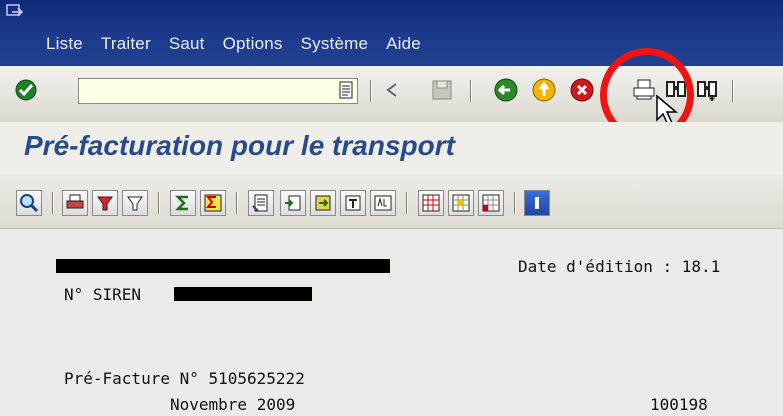  I want to click on exit-button, so click(544, 90).